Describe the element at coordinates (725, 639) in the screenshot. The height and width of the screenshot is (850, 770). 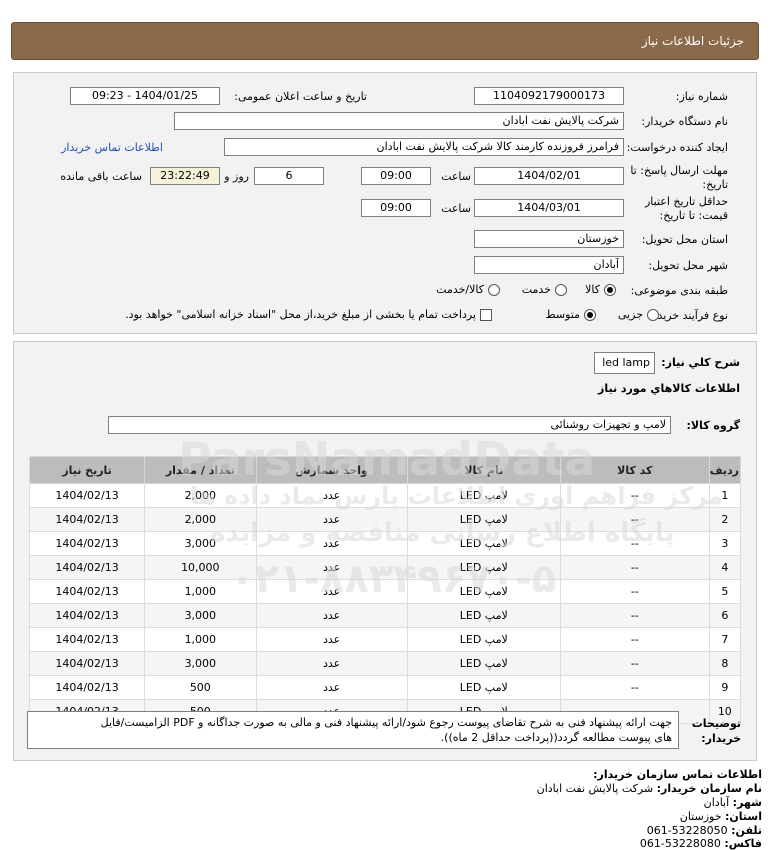
I see `table-cell: 7` at that location.